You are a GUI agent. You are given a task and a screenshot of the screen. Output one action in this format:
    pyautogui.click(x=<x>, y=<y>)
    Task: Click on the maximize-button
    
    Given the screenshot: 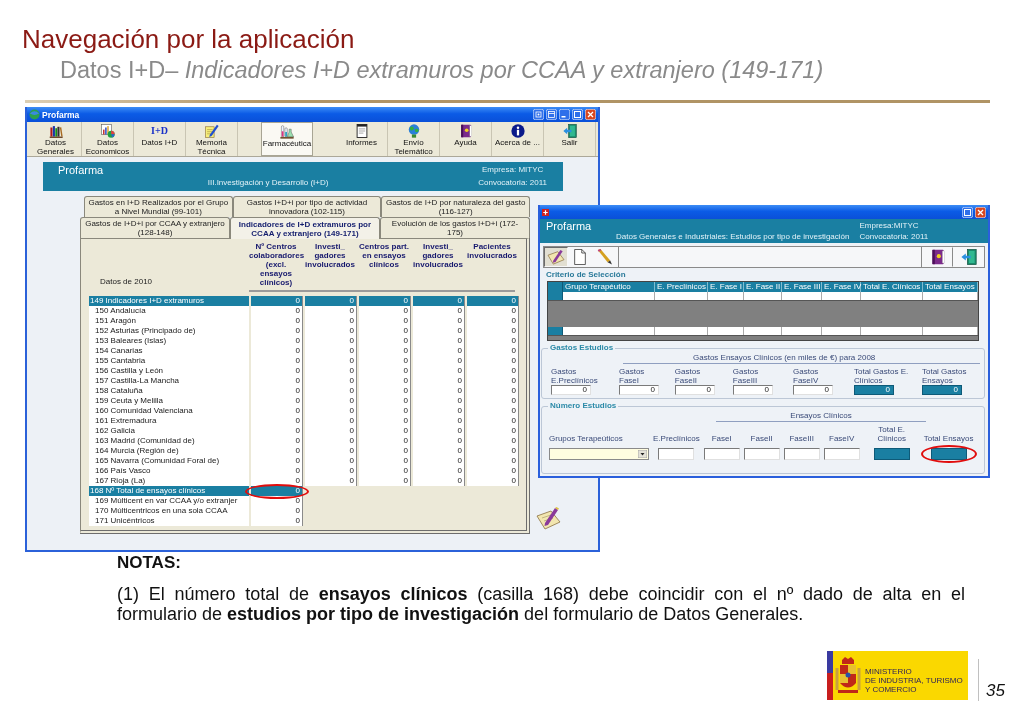 What is the action you would take?
    pyautogui.click(x=577, y=114)
    